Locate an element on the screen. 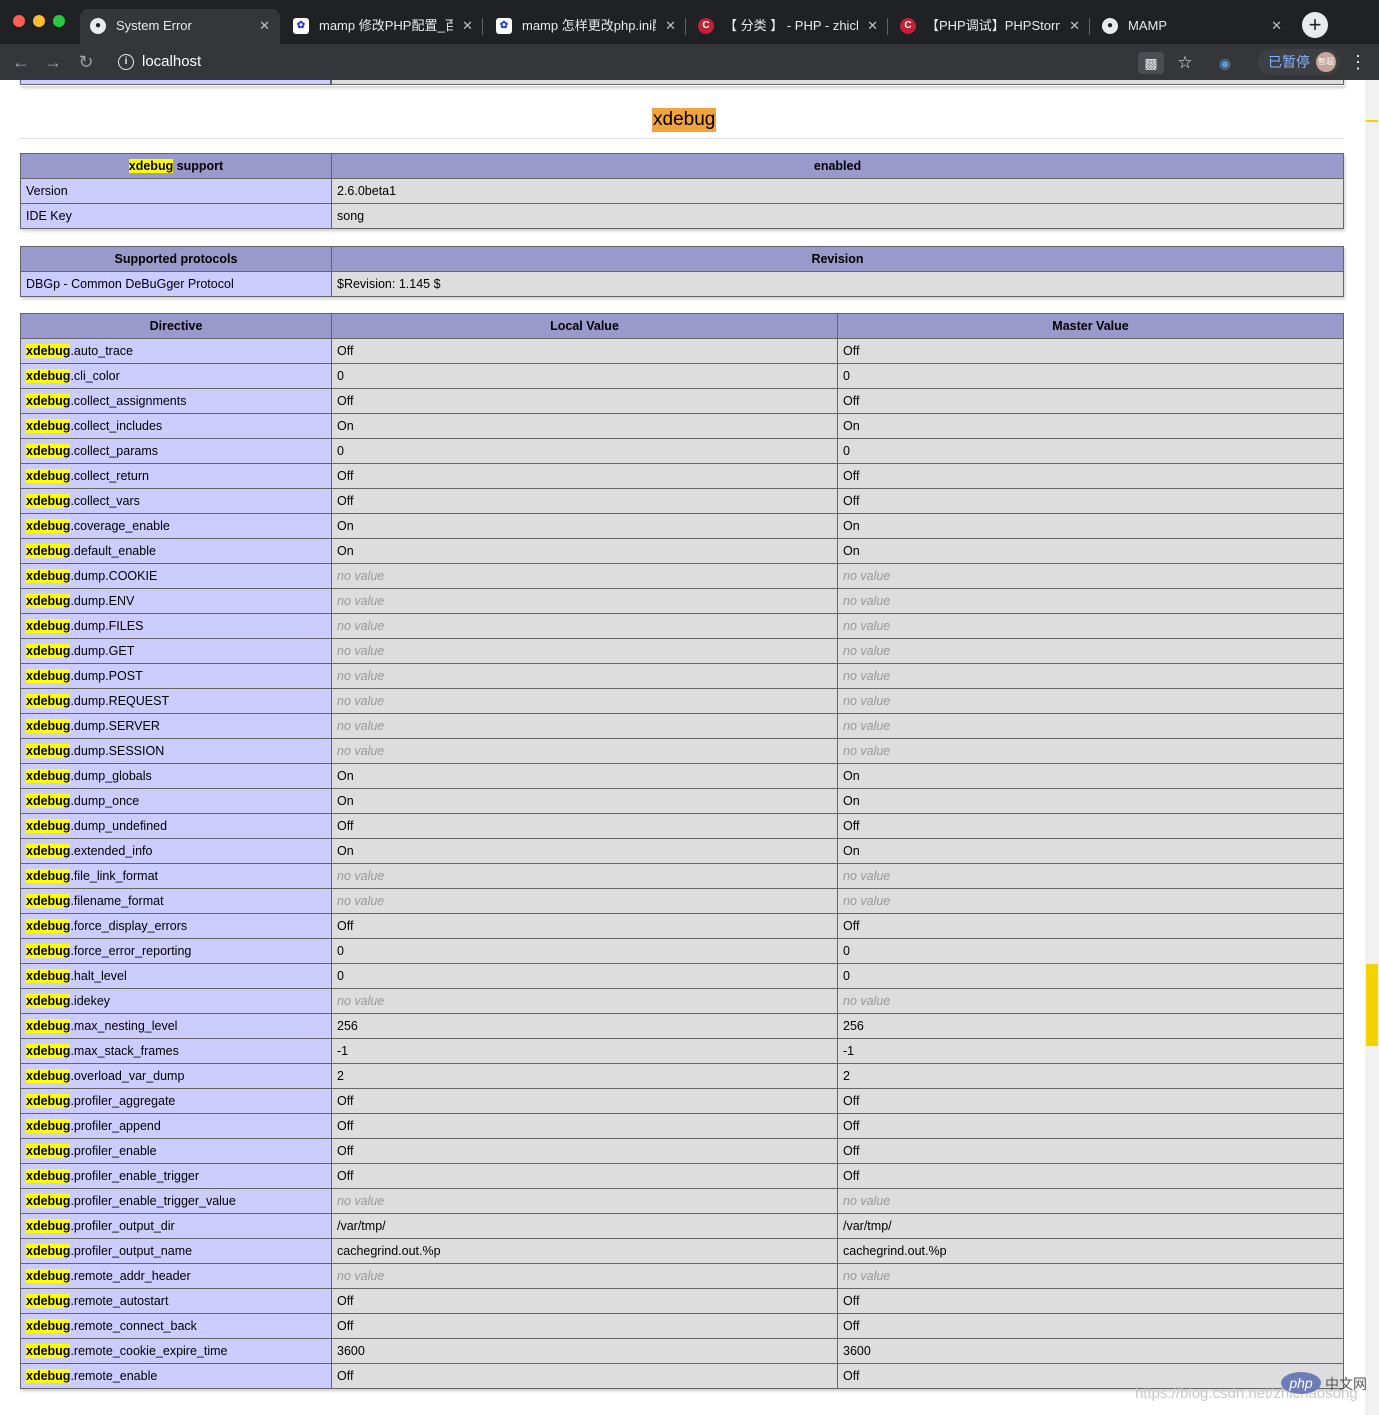  close-window-button is located at coordinates (19, 21).